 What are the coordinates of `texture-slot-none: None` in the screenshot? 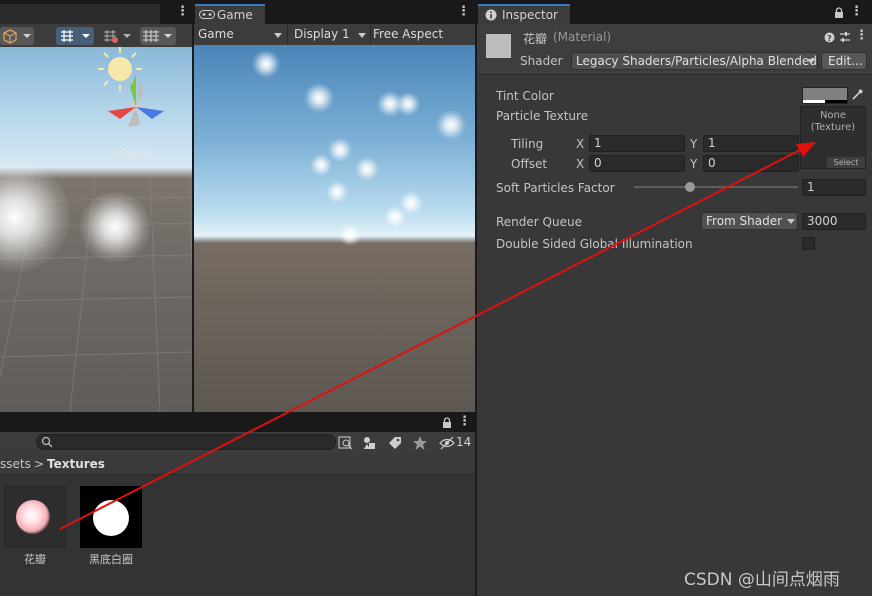 It's located at (833, 115).